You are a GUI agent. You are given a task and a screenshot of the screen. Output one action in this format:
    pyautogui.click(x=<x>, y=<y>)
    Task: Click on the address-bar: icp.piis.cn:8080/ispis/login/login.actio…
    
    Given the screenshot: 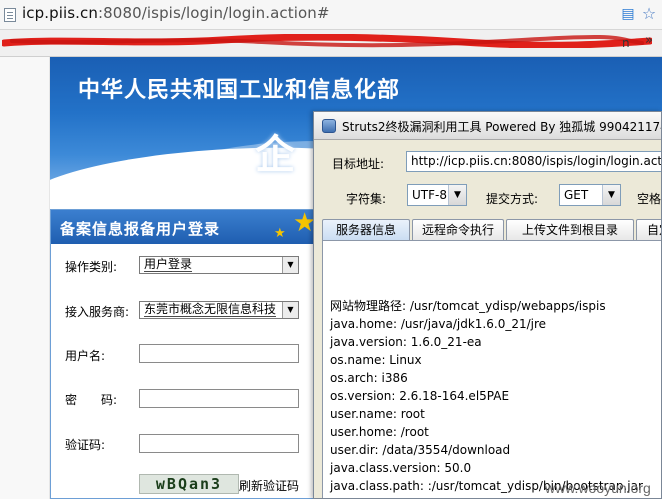 What is the action you would take?
    pyautogui.click(x=331, y=15)
    